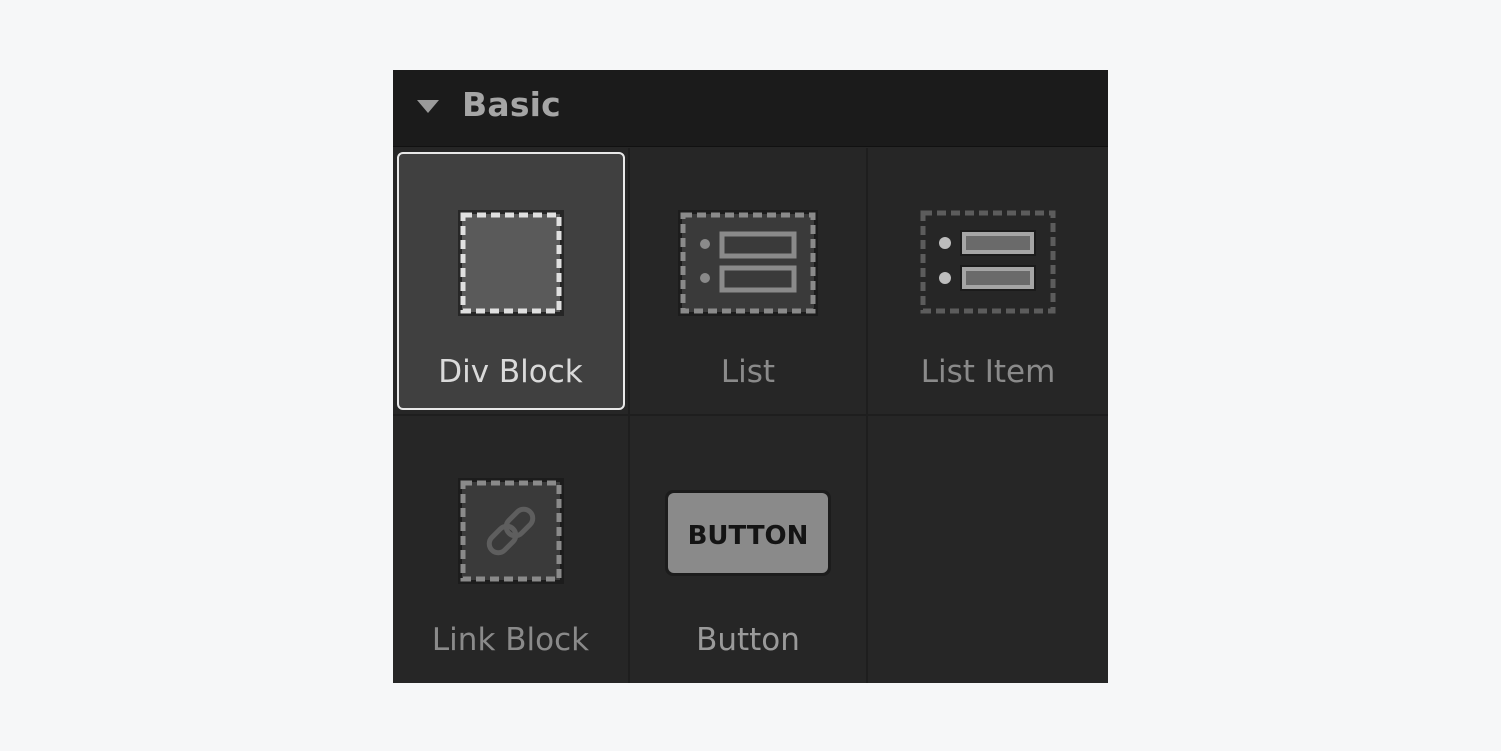  I want to click on button-icon: BUTTON, so click(748, 533).